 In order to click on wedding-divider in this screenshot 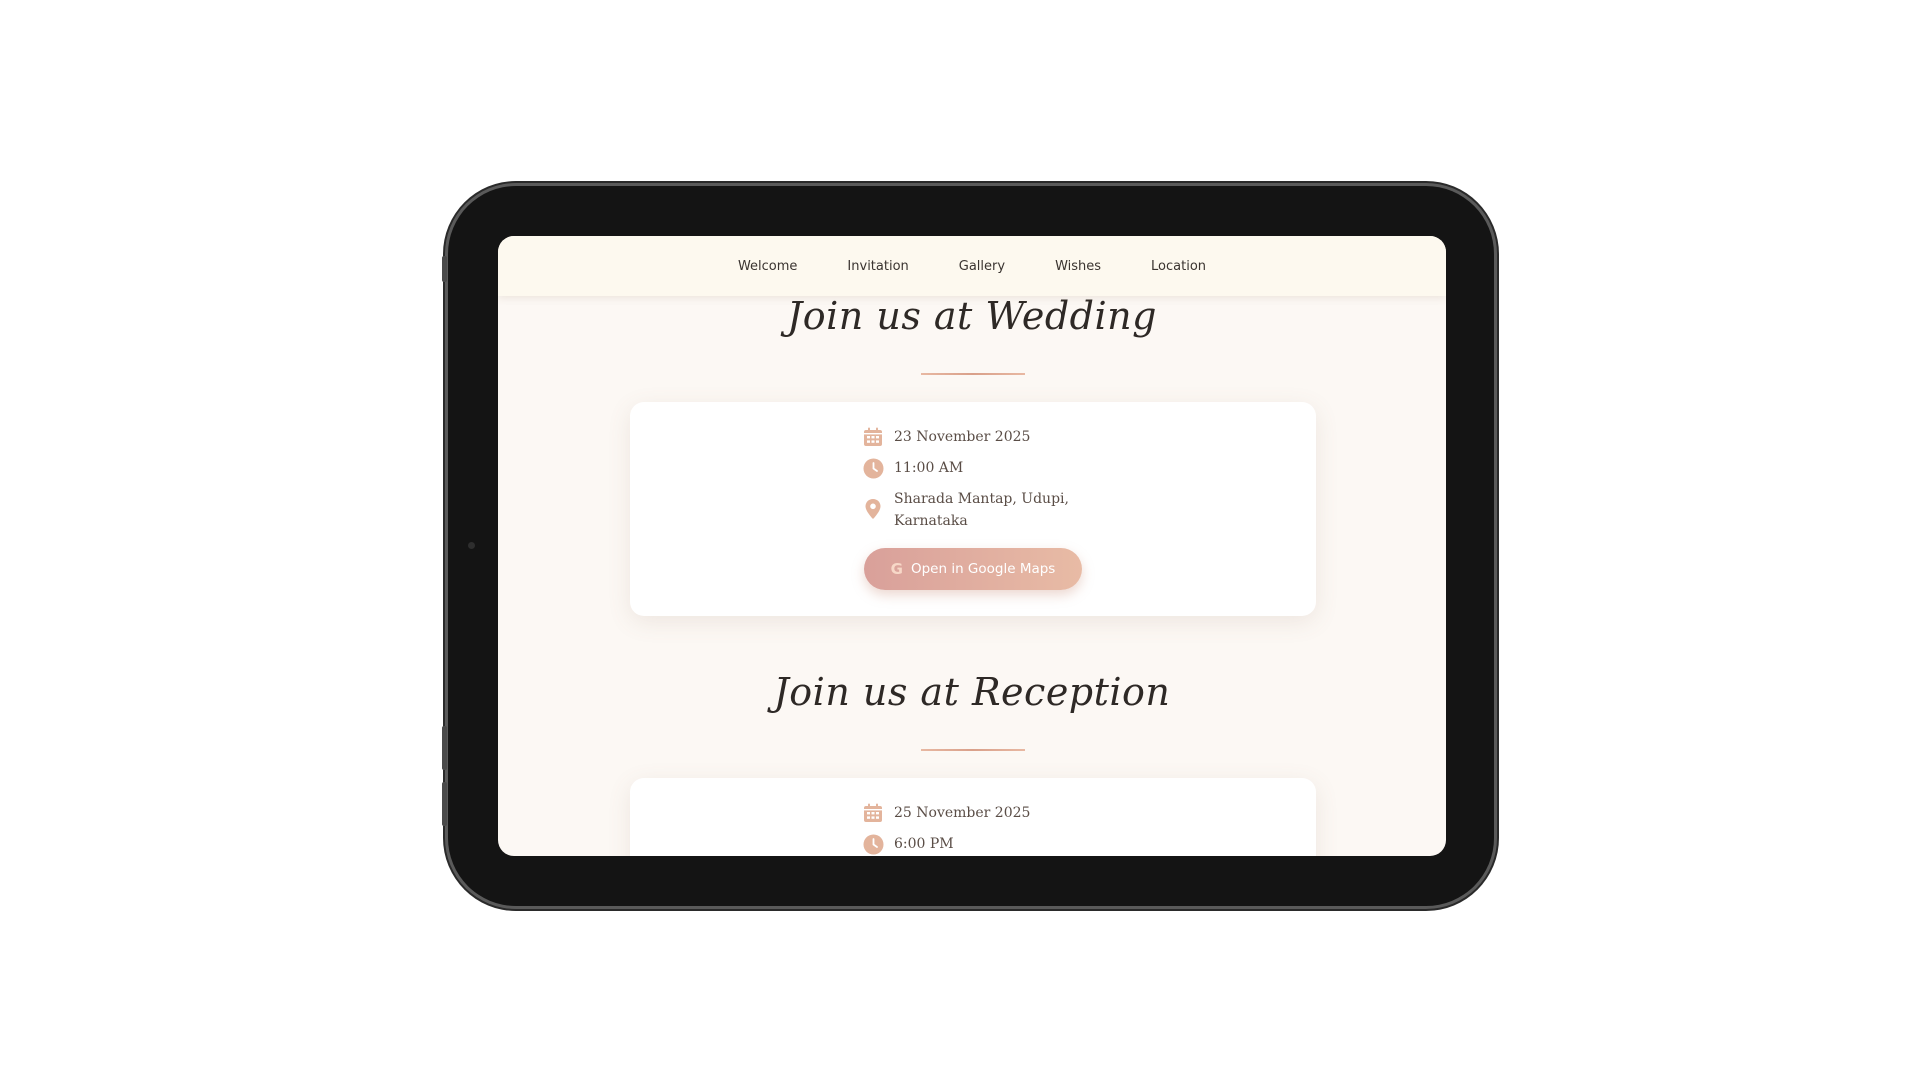, I will do `click(973, 374)`.